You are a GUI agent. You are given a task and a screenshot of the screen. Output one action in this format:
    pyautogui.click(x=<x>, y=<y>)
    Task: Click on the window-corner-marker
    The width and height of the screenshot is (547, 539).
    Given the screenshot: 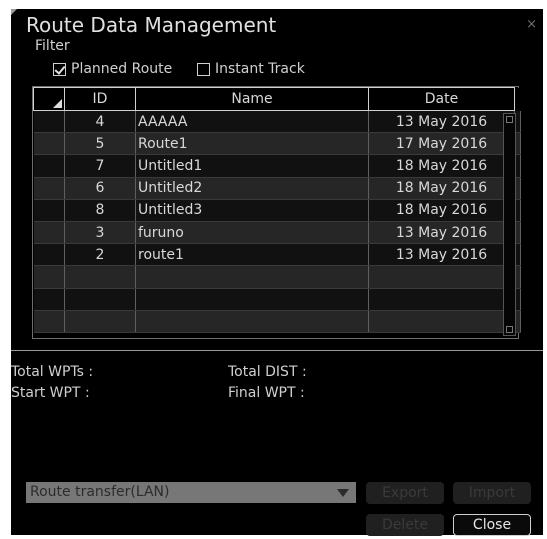 What is the action you would take?
    pyautogui.click(x=14, y=12)
    